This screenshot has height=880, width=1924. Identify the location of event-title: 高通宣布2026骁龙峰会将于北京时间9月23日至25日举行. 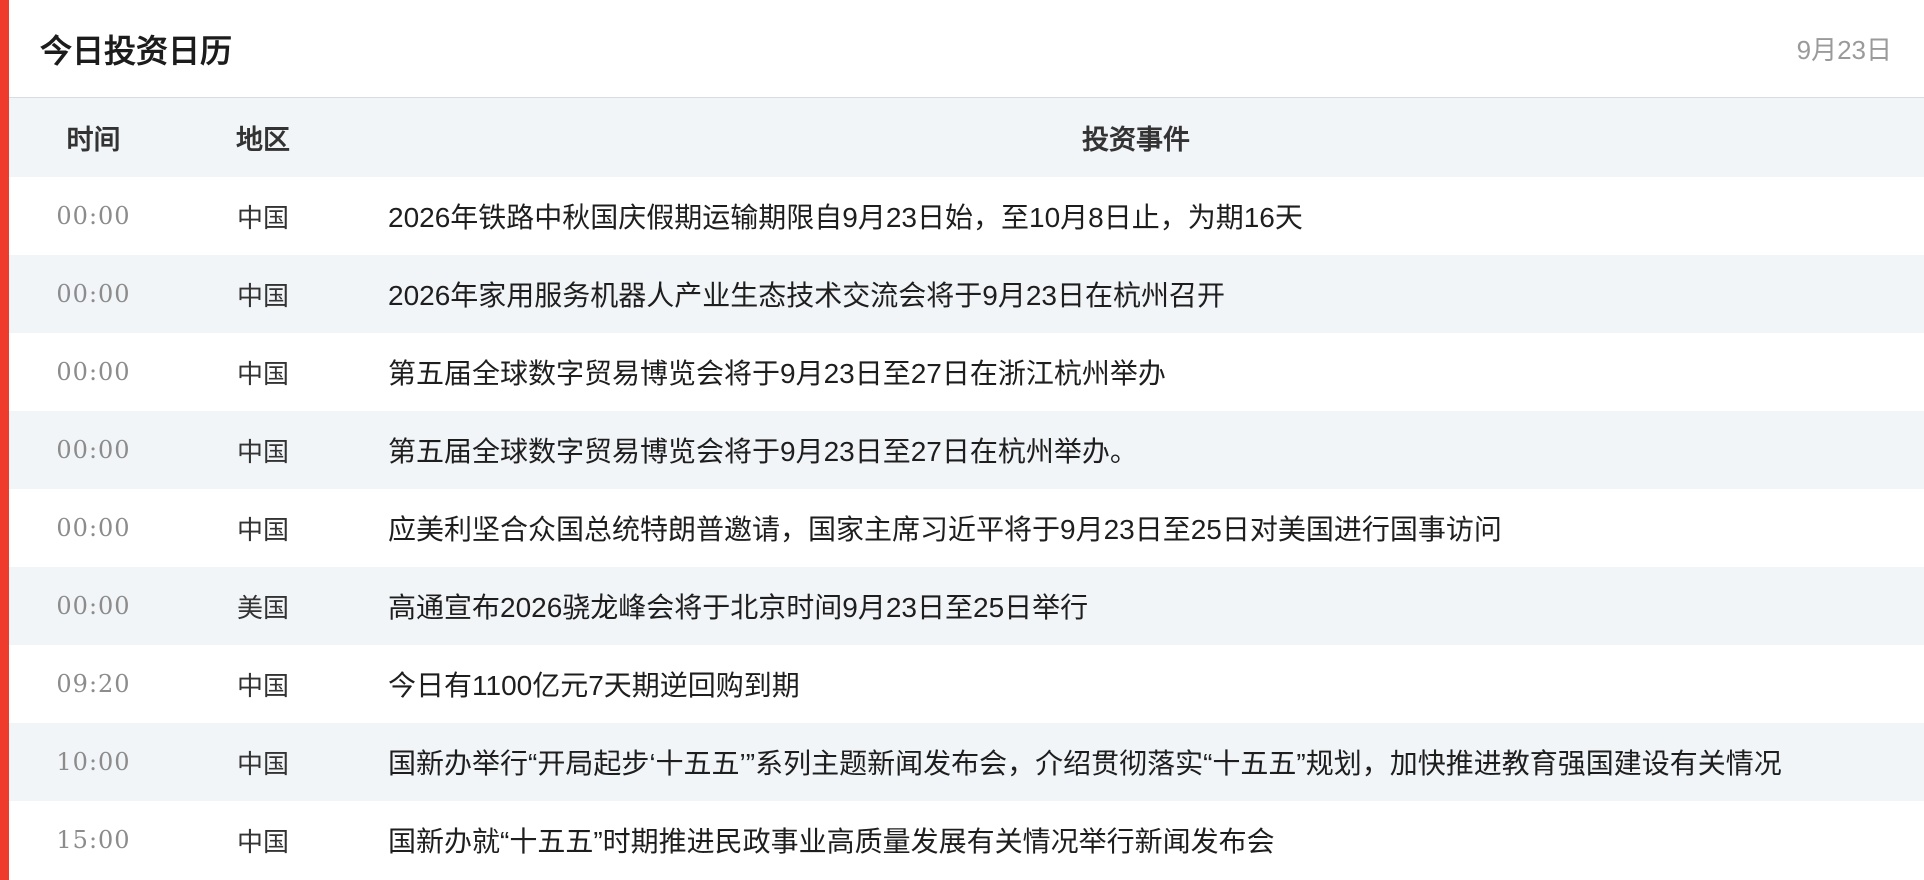
(1136, 606).